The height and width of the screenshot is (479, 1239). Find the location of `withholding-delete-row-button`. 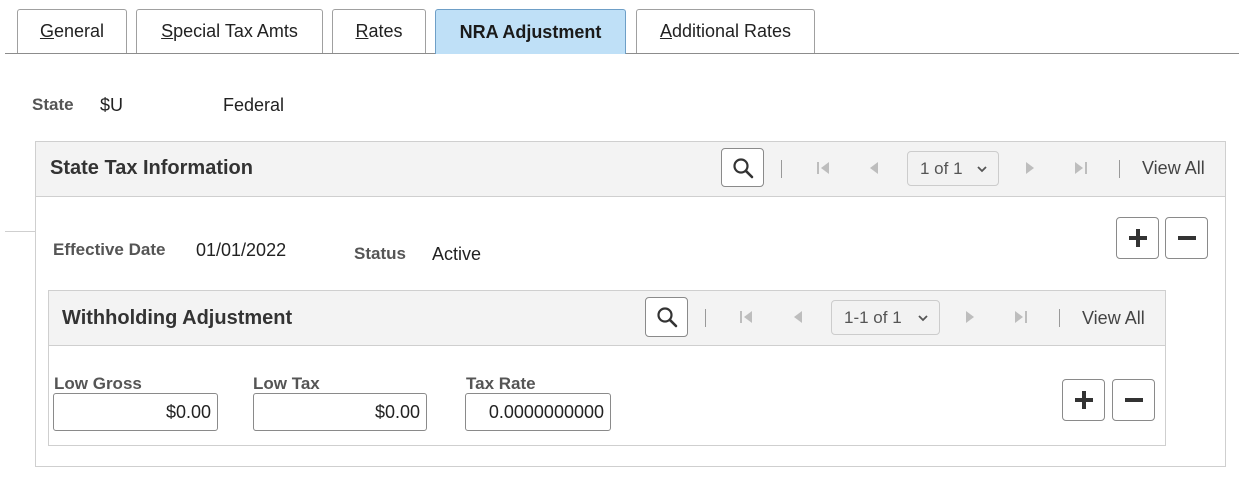

withholding-delete-row-button is located at coordinates (1133, 400).